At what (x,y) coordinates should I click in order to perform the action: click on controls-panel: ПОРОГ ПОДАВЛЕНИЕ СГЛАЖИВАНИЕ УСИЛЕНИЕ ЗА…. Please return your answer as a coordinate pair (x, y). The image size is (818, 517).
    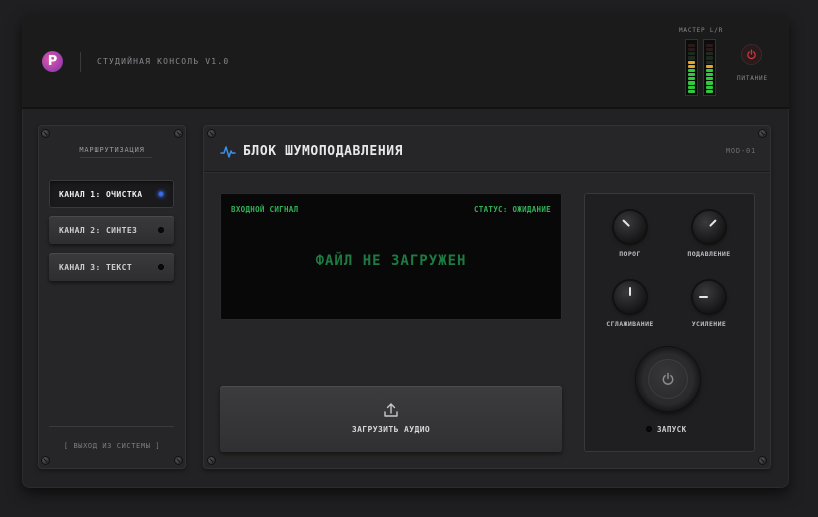
    Looking at the image, I should click on (669, 322).